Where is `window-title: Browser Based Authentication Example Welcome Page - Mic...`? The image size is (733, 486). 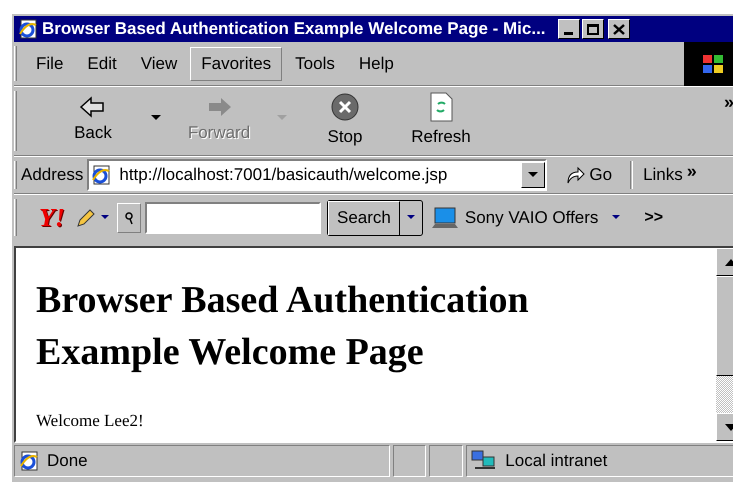
window-title: Browser Based Authentication Example Welcome Page - Mic... is located at coordinates (294, 29).